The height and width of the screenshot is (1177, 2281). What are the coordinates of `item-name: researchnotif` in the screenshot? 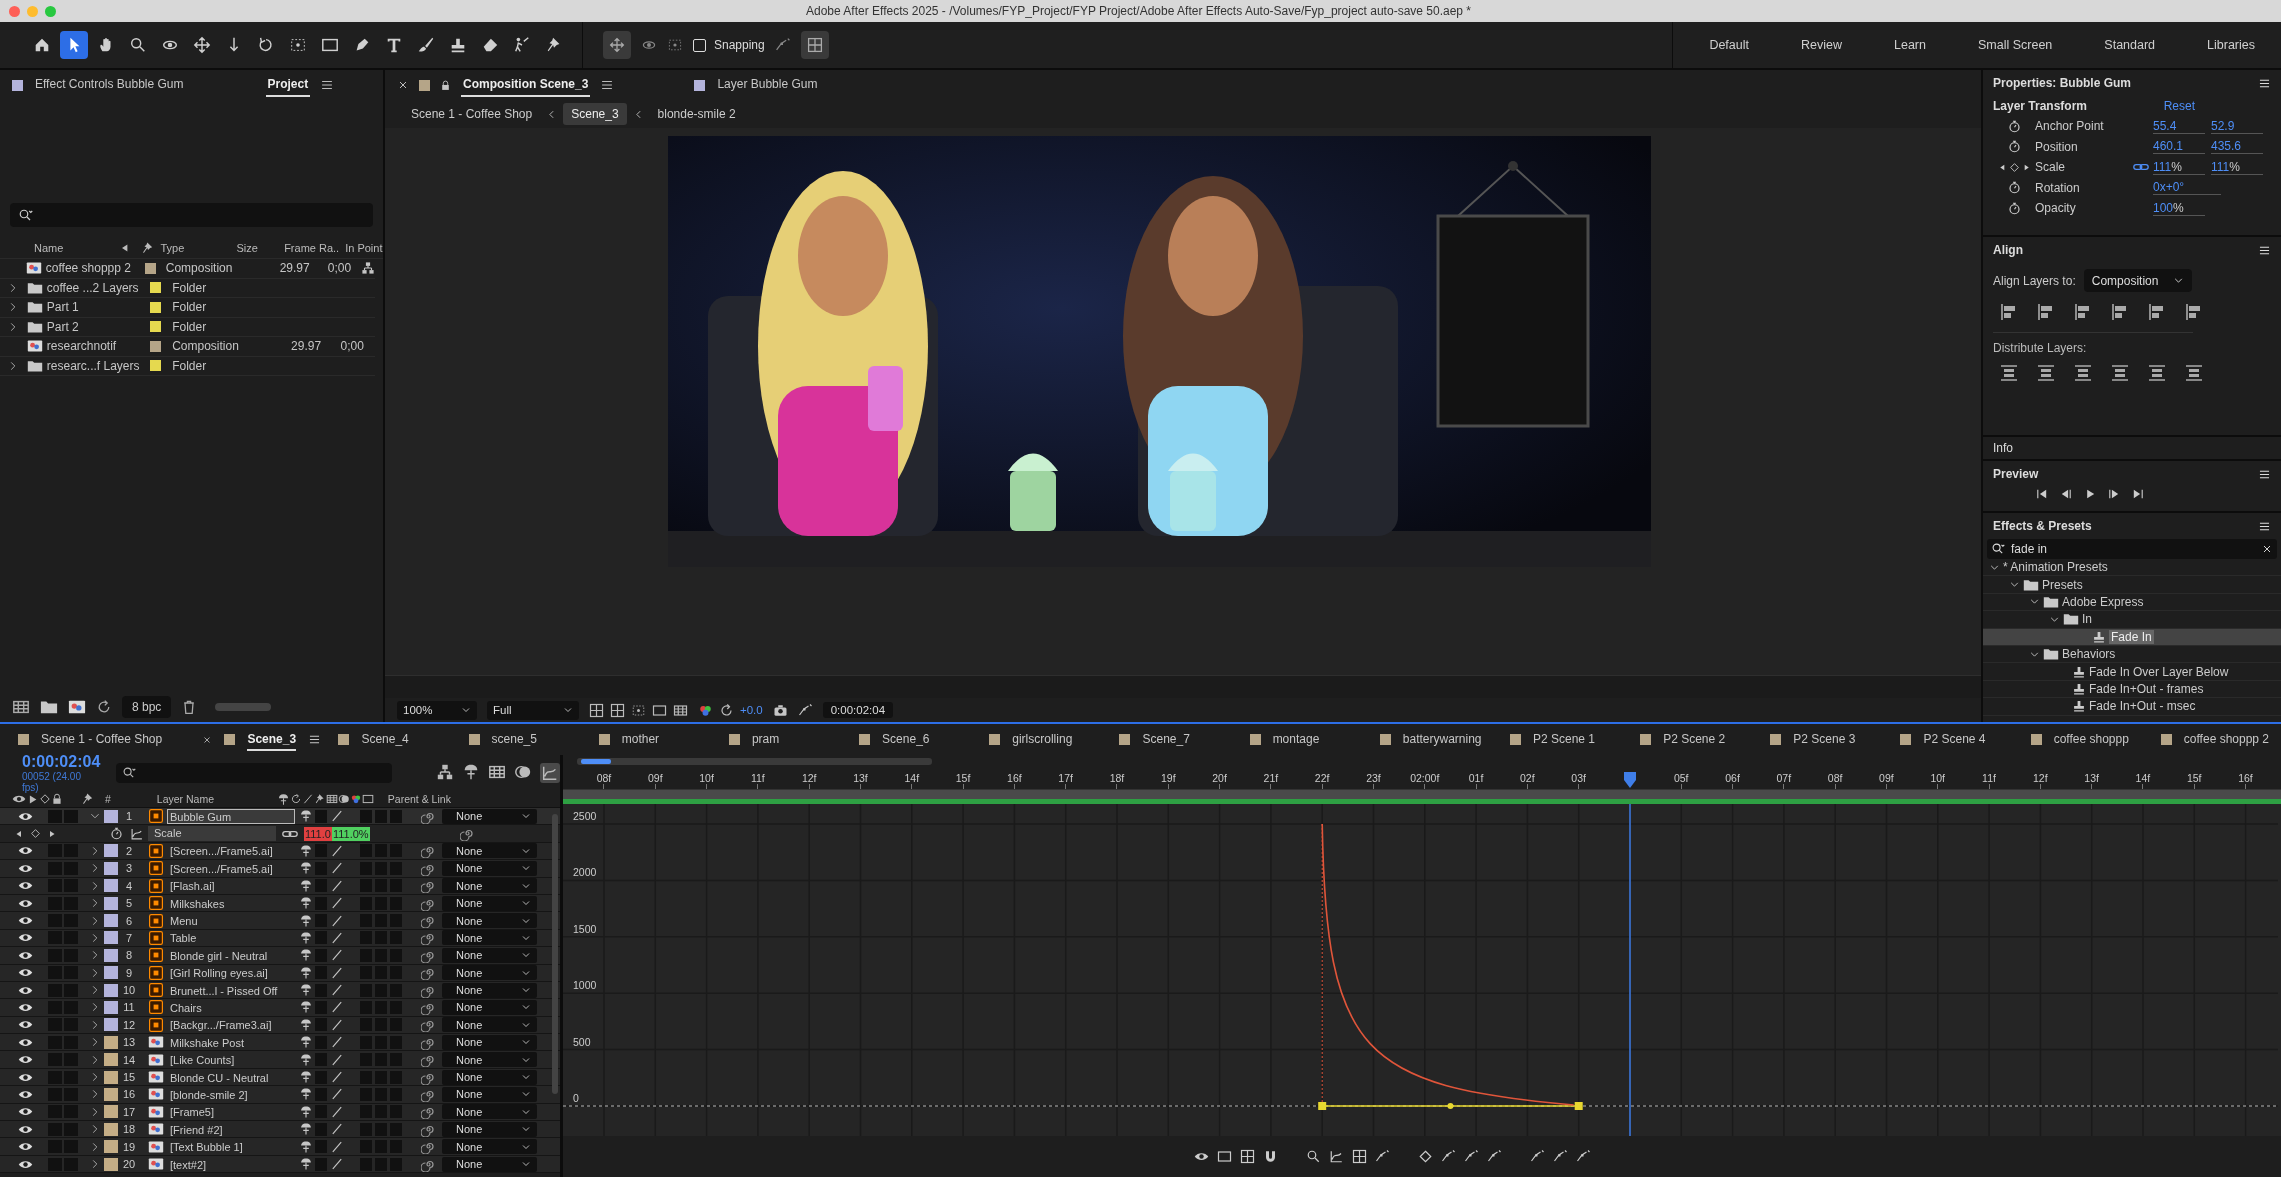 It's located at (81, 346).